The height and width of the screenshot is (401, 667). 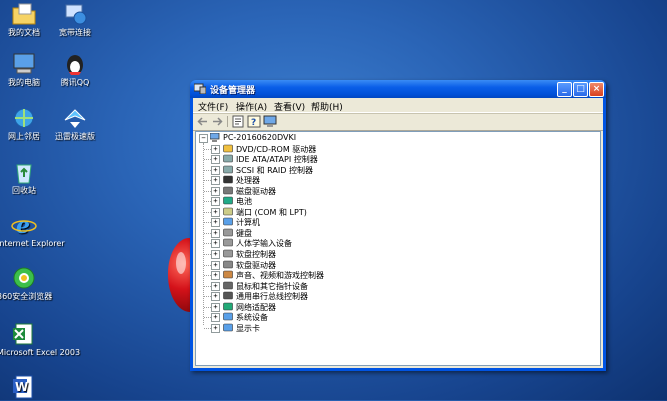 I want to click on window-title: 设备管理器, so click(x=233, y=91).